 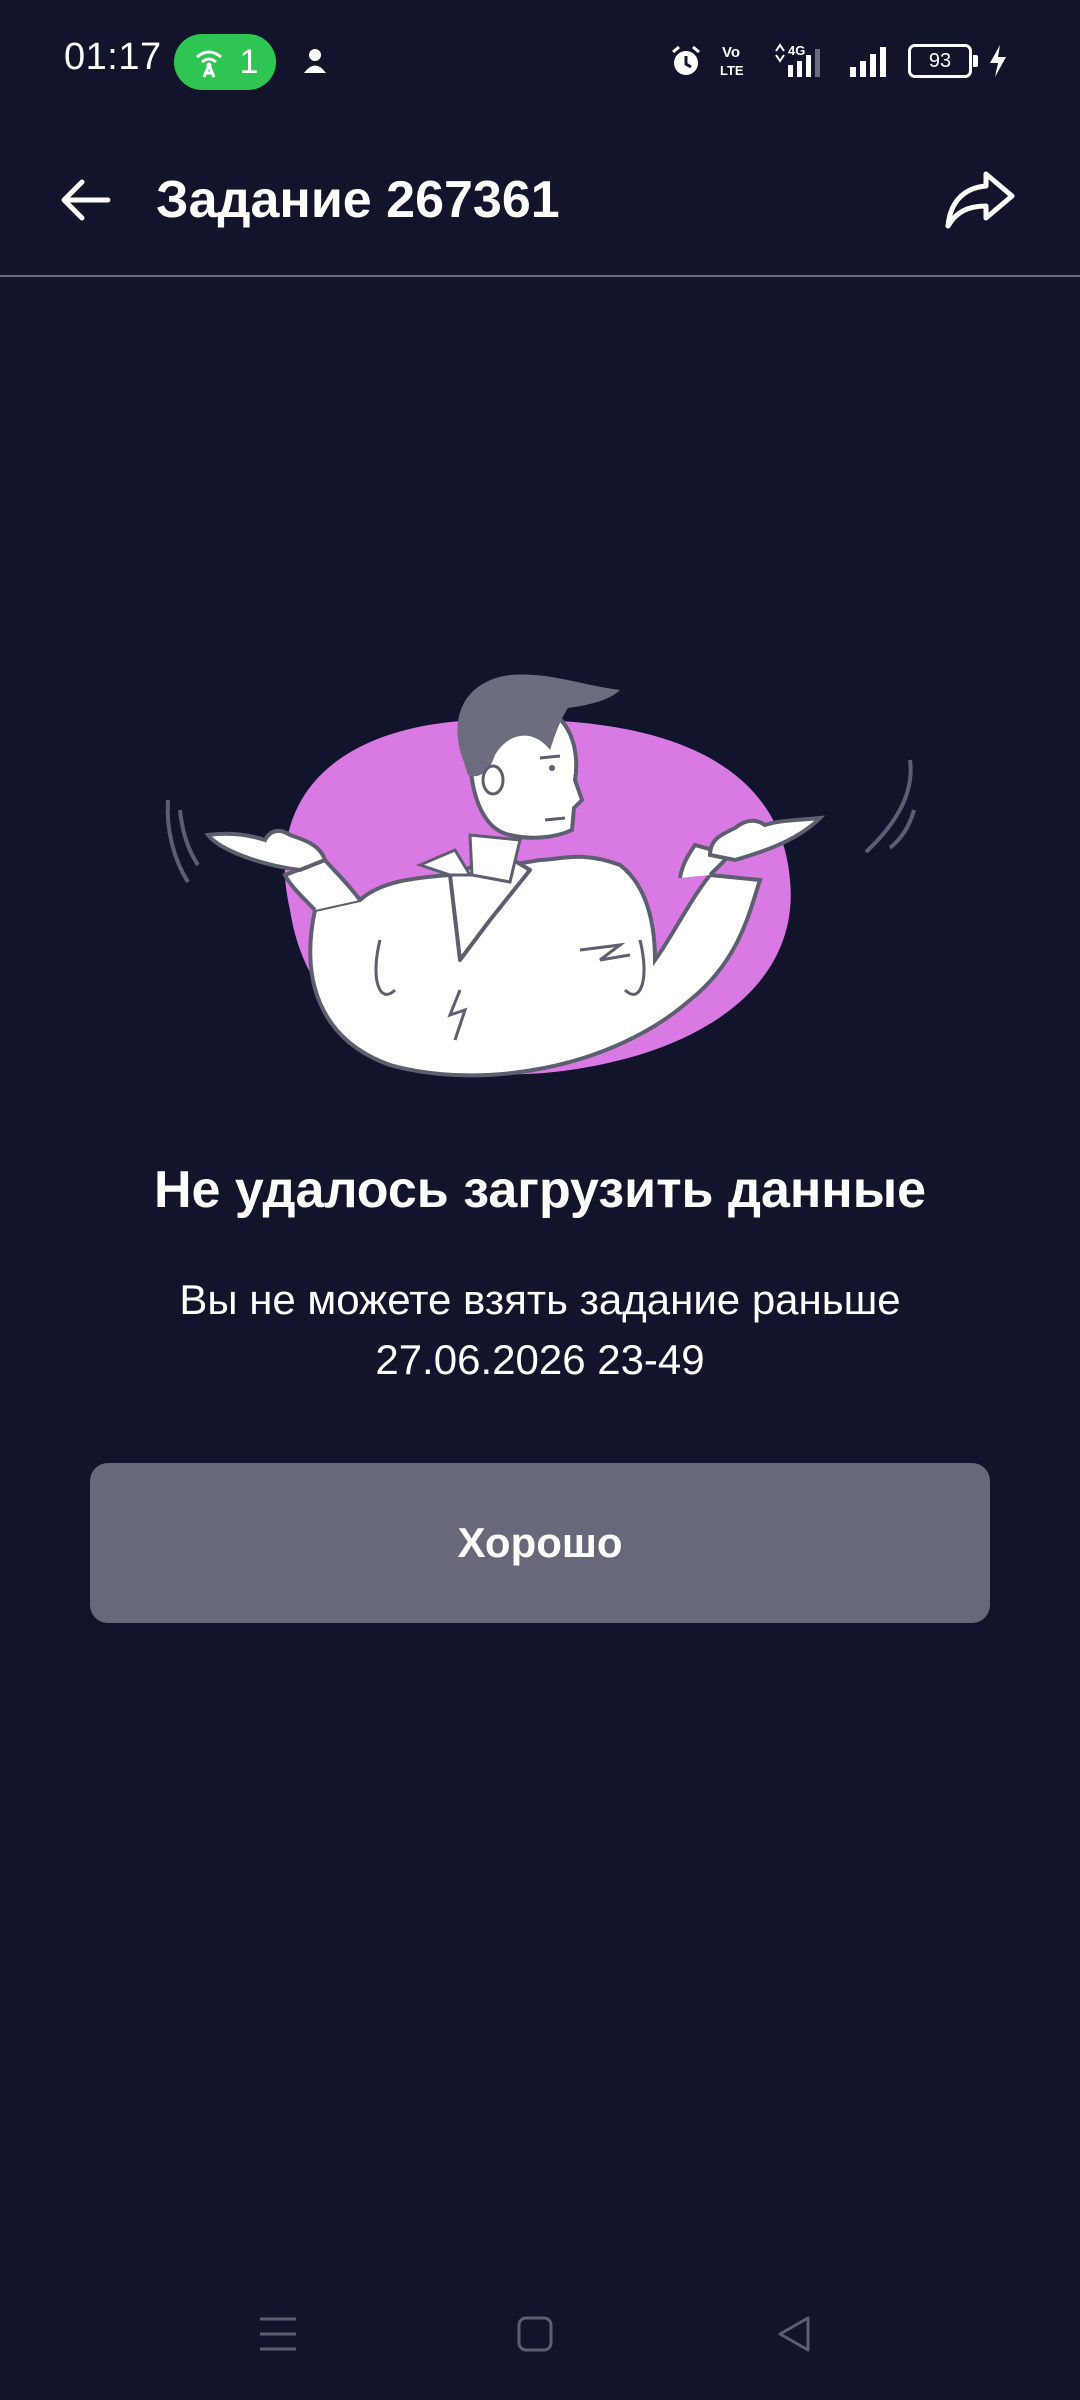 I want to click on network-type-text: 4G, so click(x=796, y=50).